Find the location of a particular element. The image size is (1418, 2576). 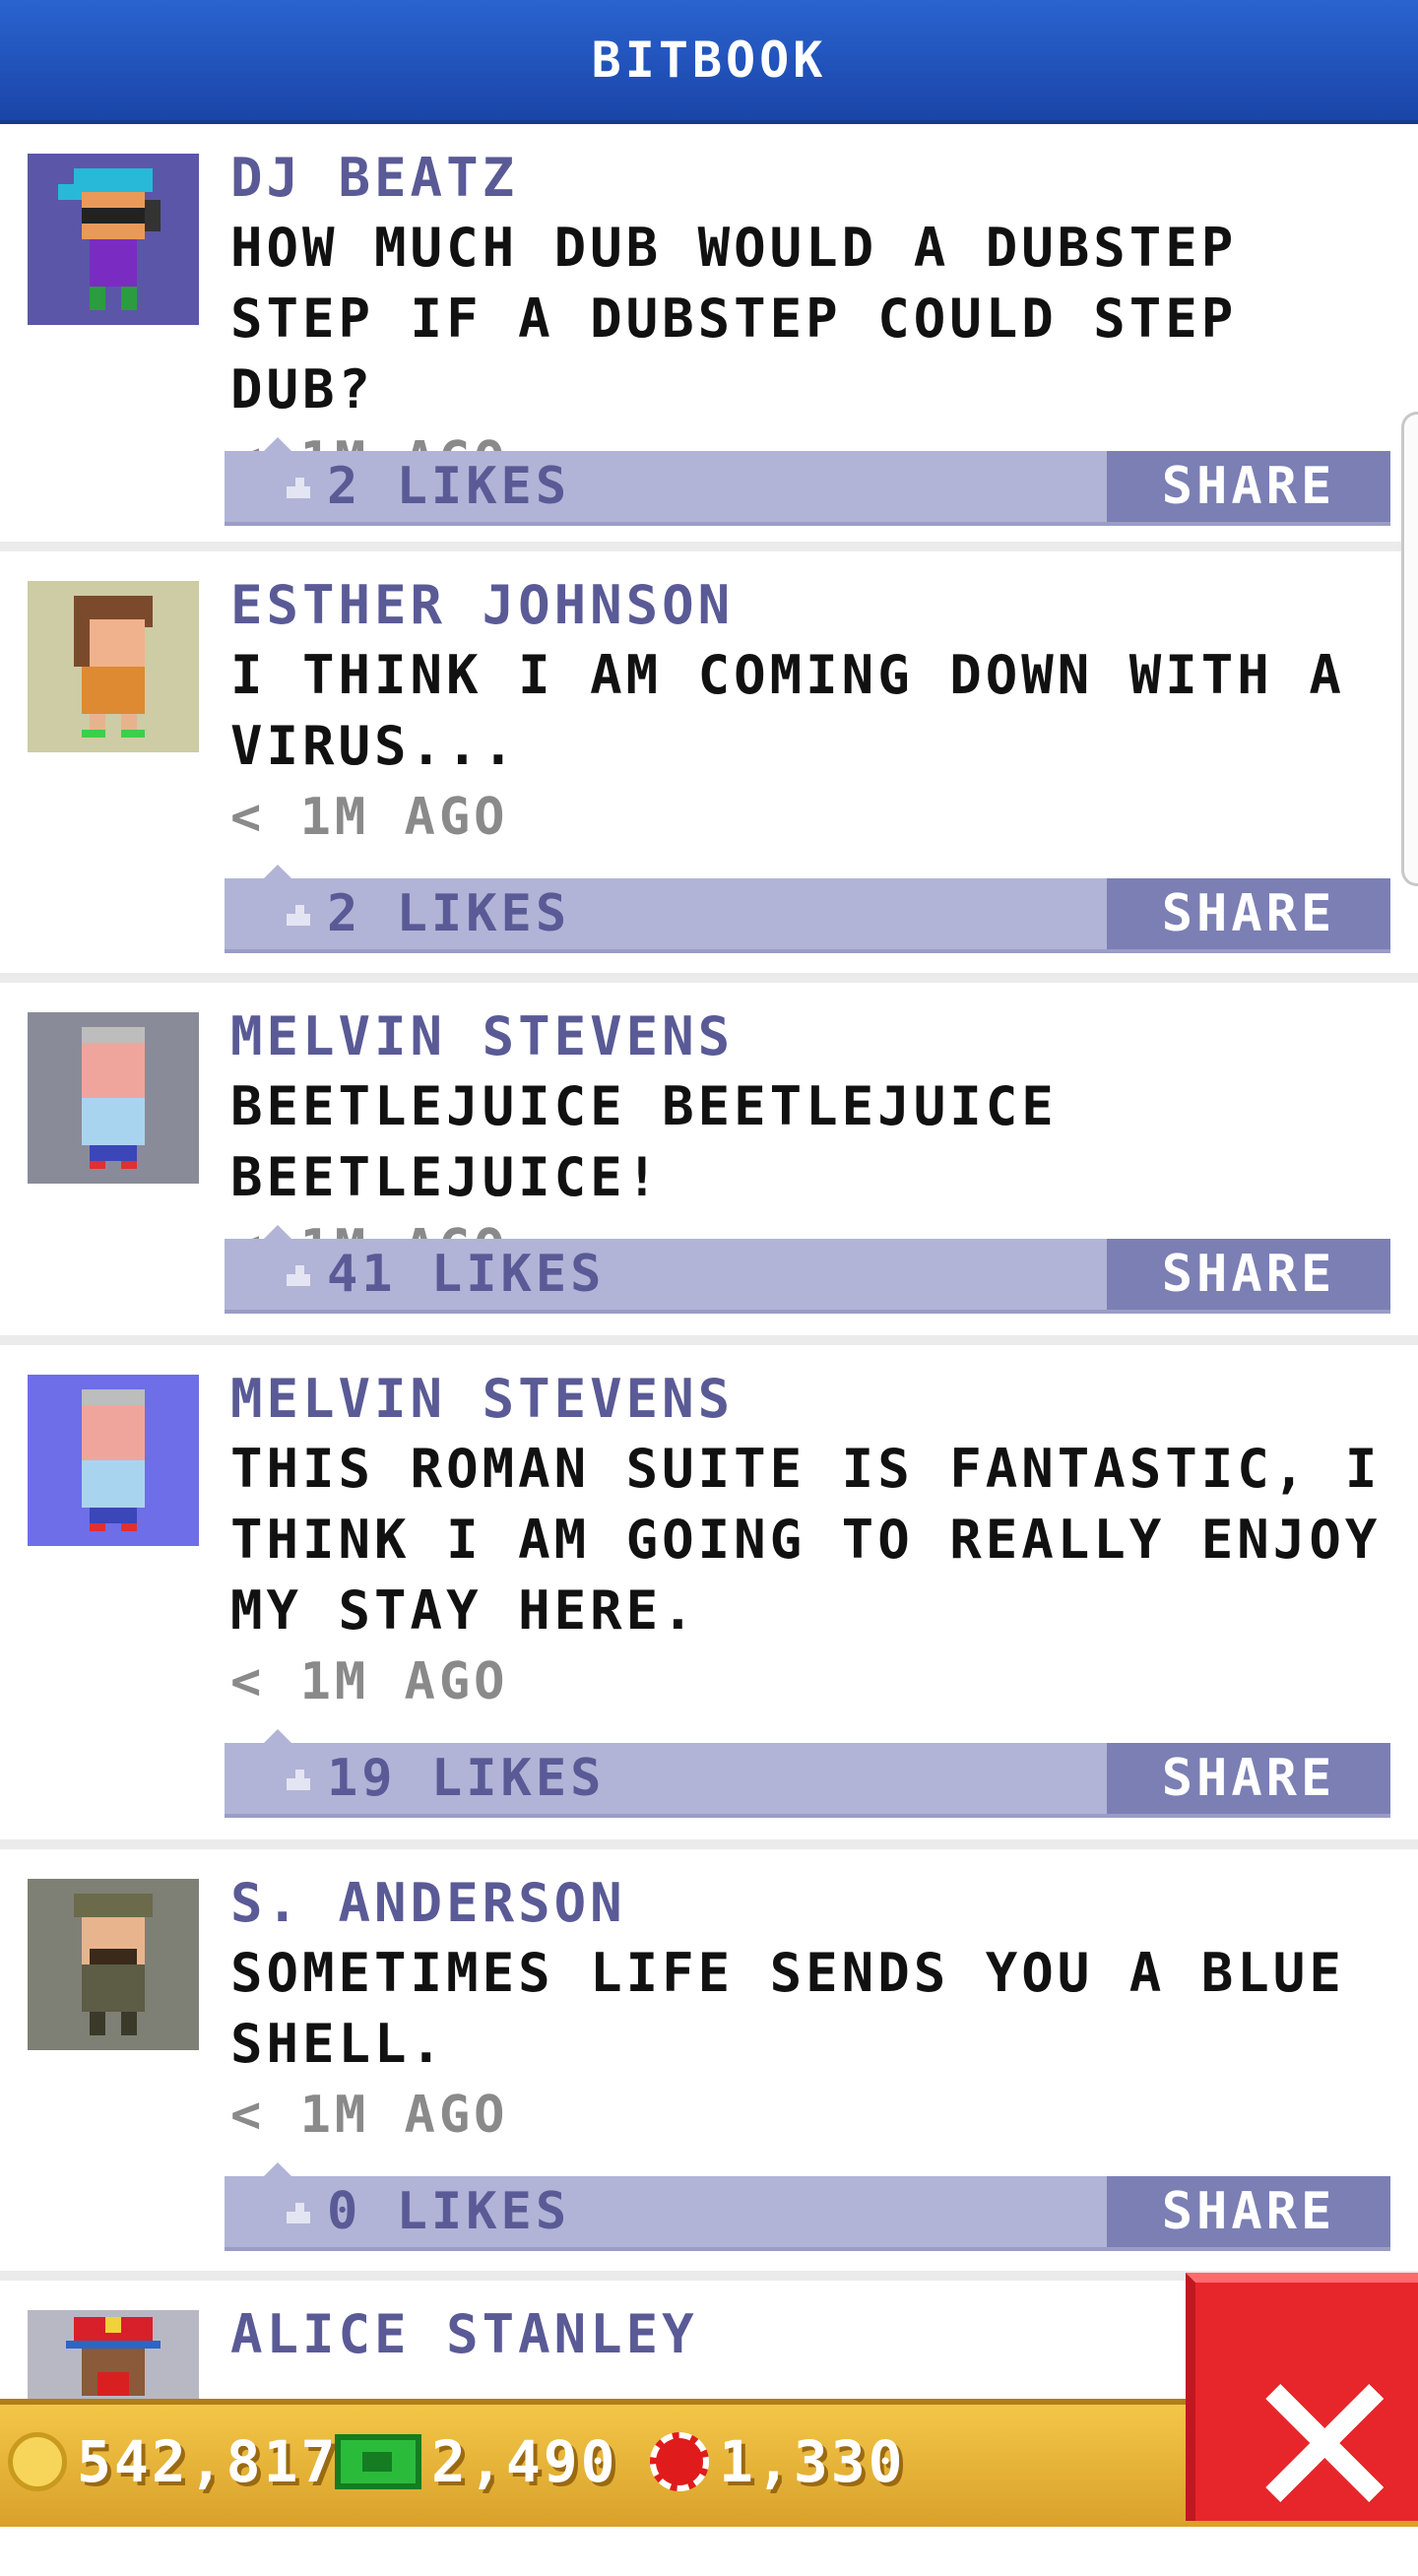

bux-icon is located at coordinates (378, 2461).